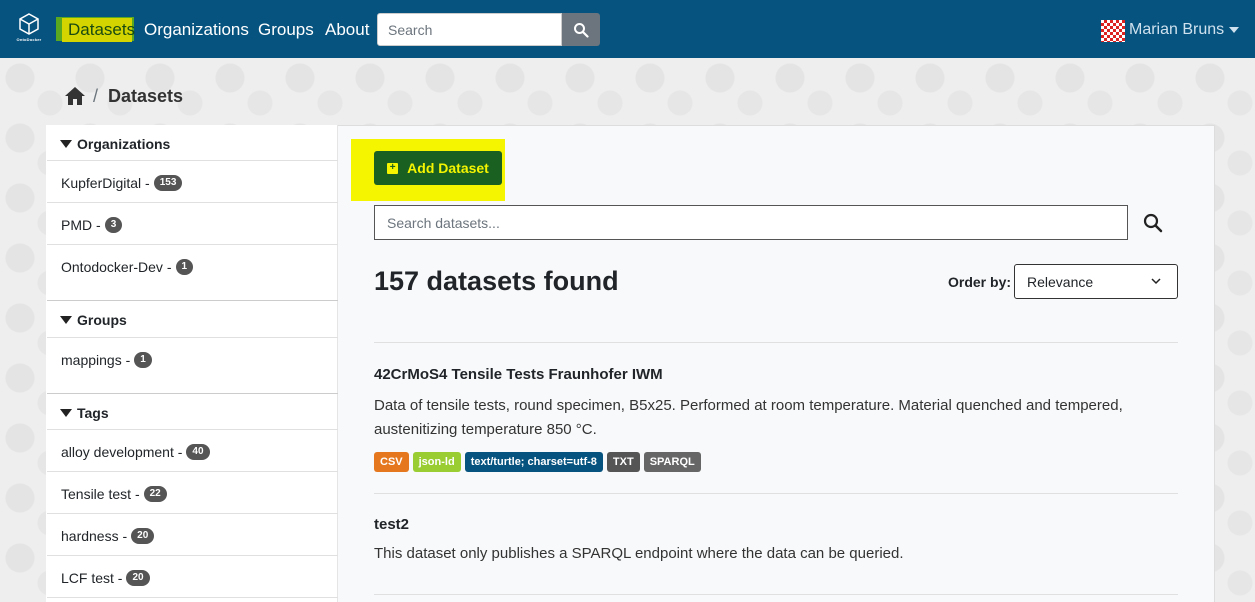  I want to click on dataset-search-button, so click(1152, 222).